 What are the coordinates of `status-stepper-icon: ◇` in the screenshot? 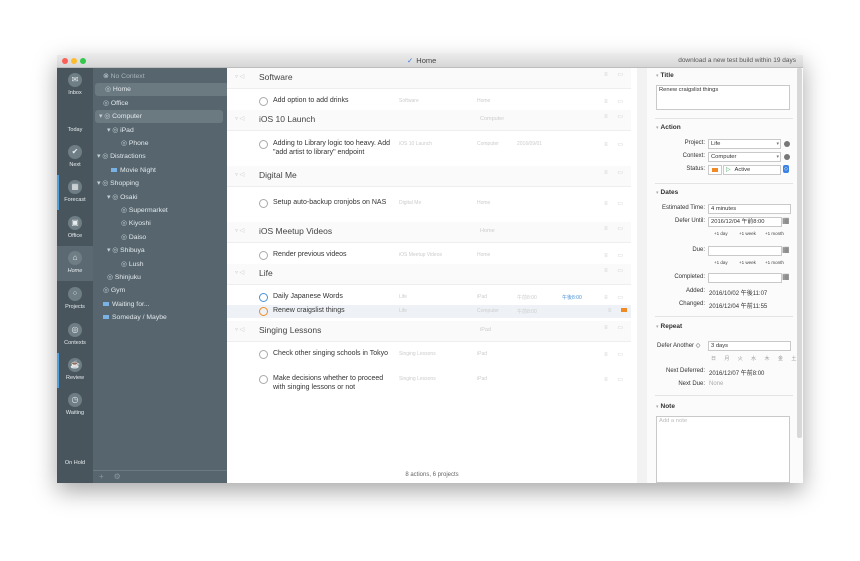 It's located at (786, 169).